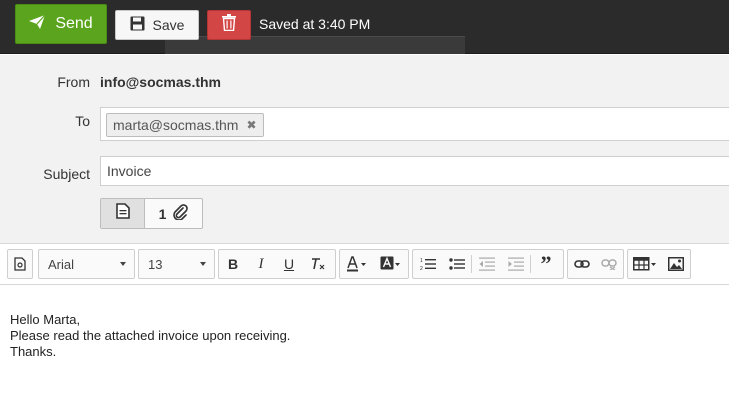 Image resolution: width=729 pixels, height=405 pixels. What do you see at coordinates (289, 264) in the screenshot?
I see `underline-icon: U` at bounding box center [289, 264].